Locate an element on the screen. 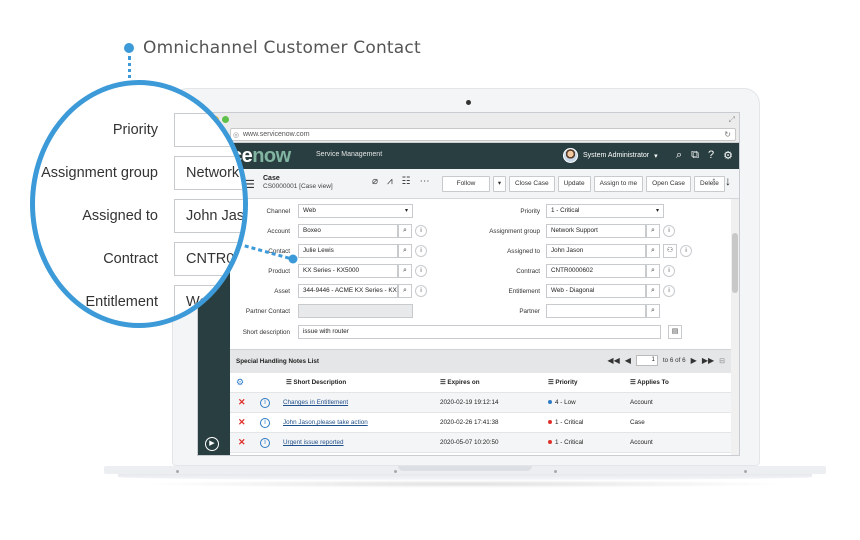  assign-user-icon: ⚇ is located at coordinates (670, 251).